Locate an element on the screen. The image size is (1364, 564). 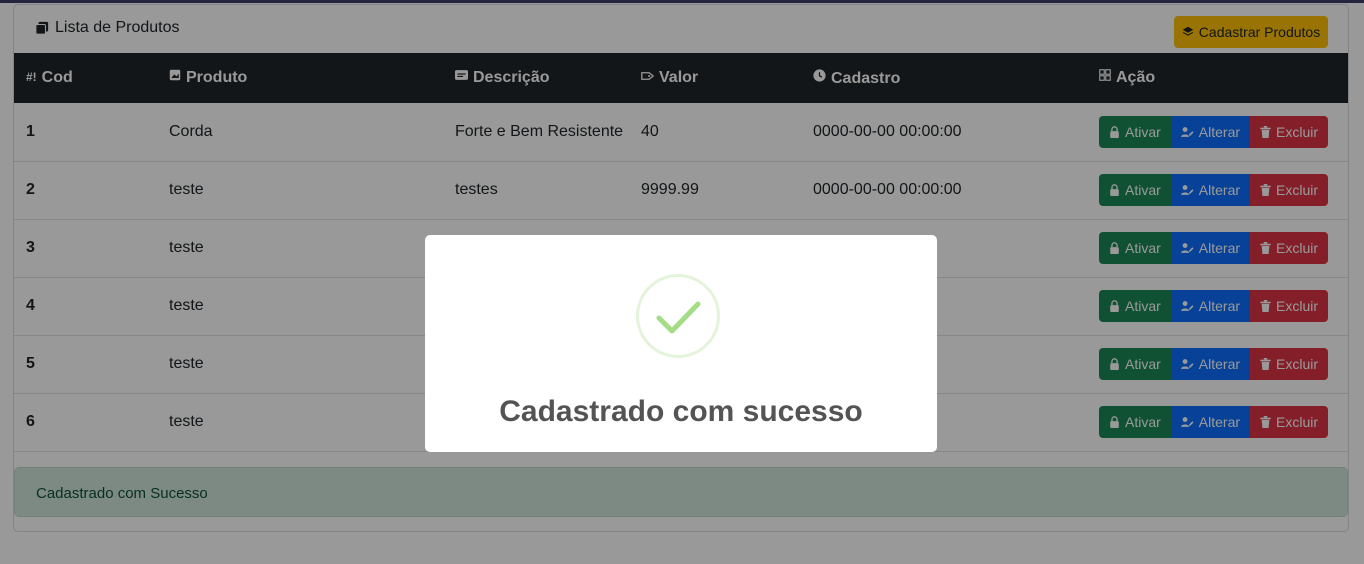
success-modal: Cadastrado com sucesso is located at coordinates (681, 343).